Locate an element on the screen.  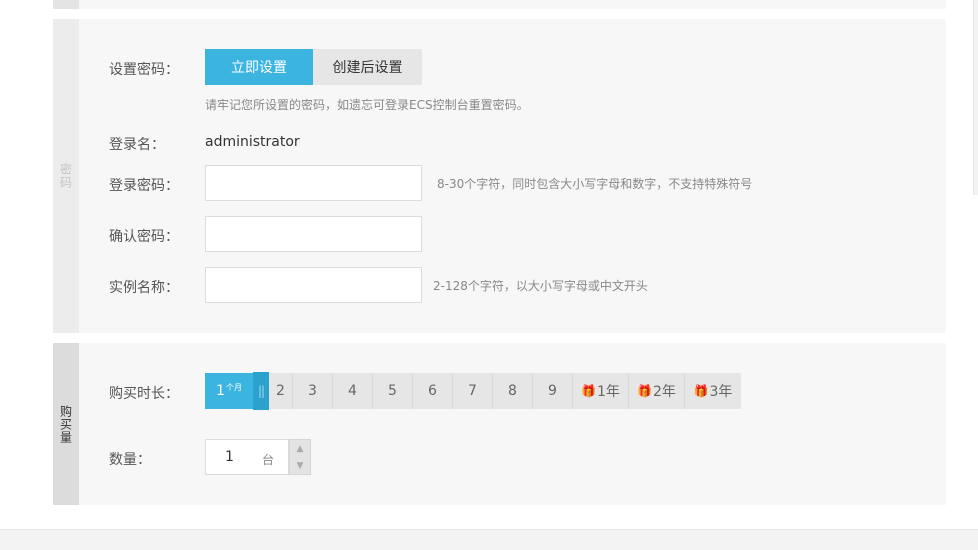
duration-option-month: 6 is located at coordinates (433, 391).